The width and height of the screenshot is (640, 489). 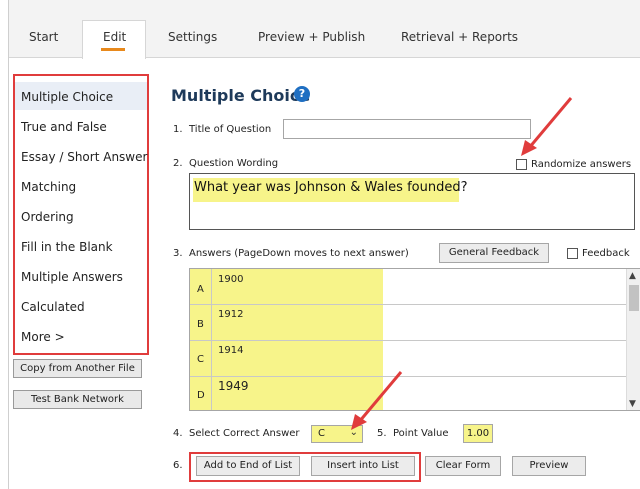 What do you see at coordinates (43, 337) in the screenshot?
I see `sidebar-item-more: More >` at bounding box center [43, 337].